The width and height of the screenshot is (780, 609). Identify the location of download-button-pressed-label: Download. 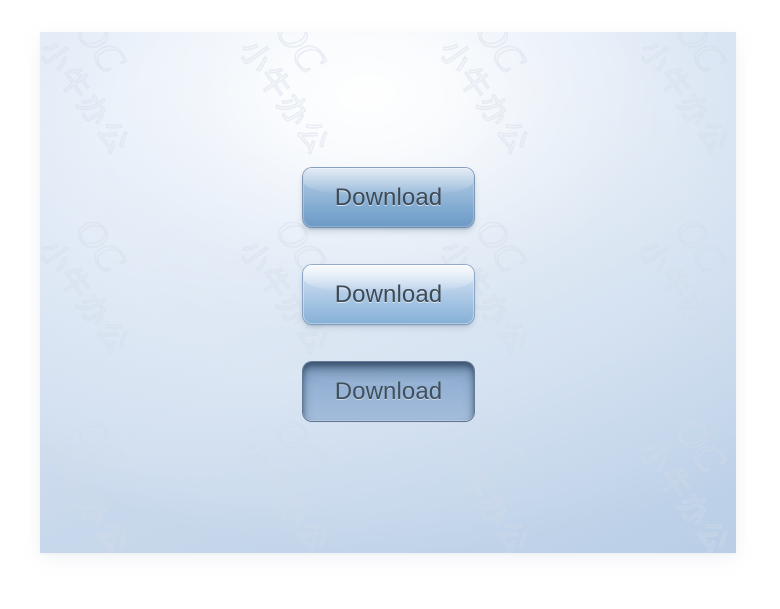
(388, 391).